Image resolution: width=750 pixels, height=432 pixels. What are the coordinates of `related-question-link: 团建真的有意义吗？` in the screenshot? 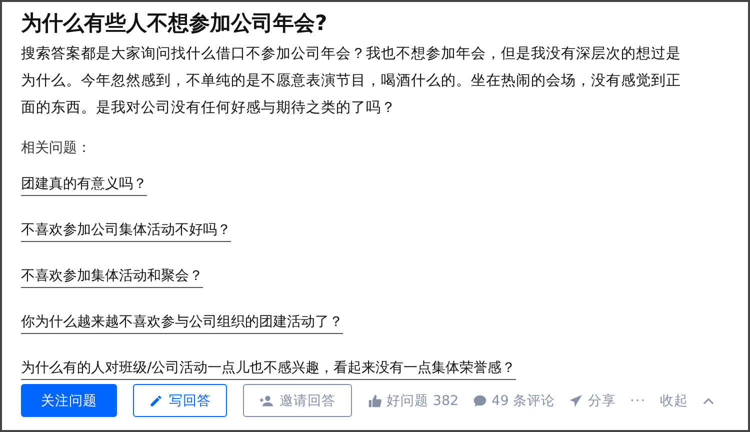 It's located at (84, 185).